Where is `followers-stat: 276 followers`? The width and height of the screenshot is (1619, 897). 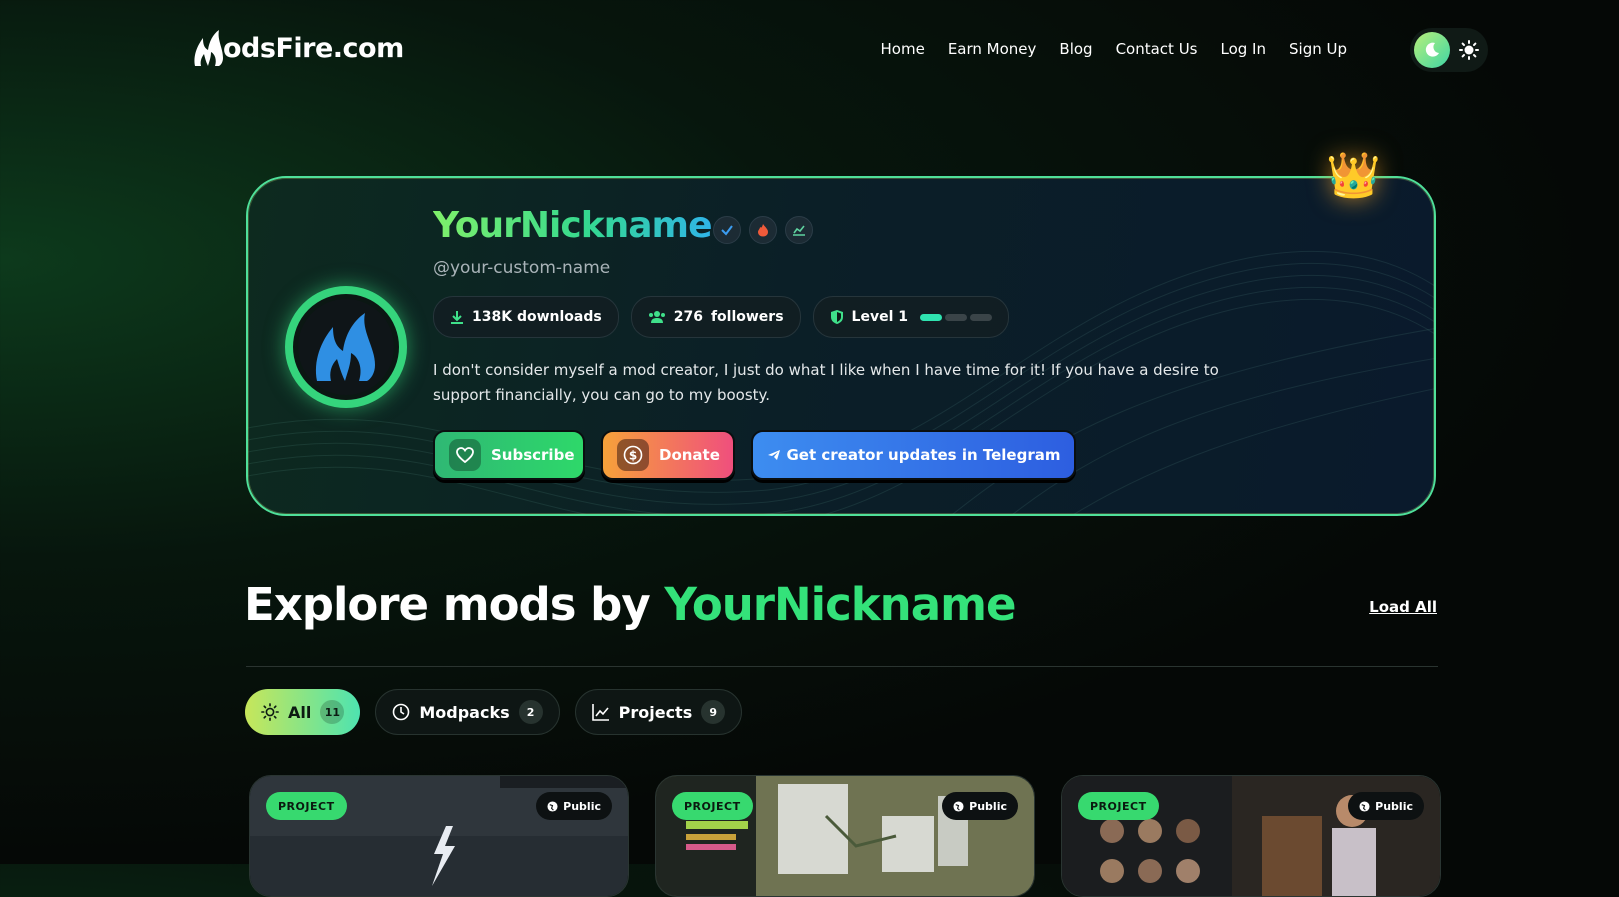
followers-stat: 276 followers is located at coordinates (715, 317).